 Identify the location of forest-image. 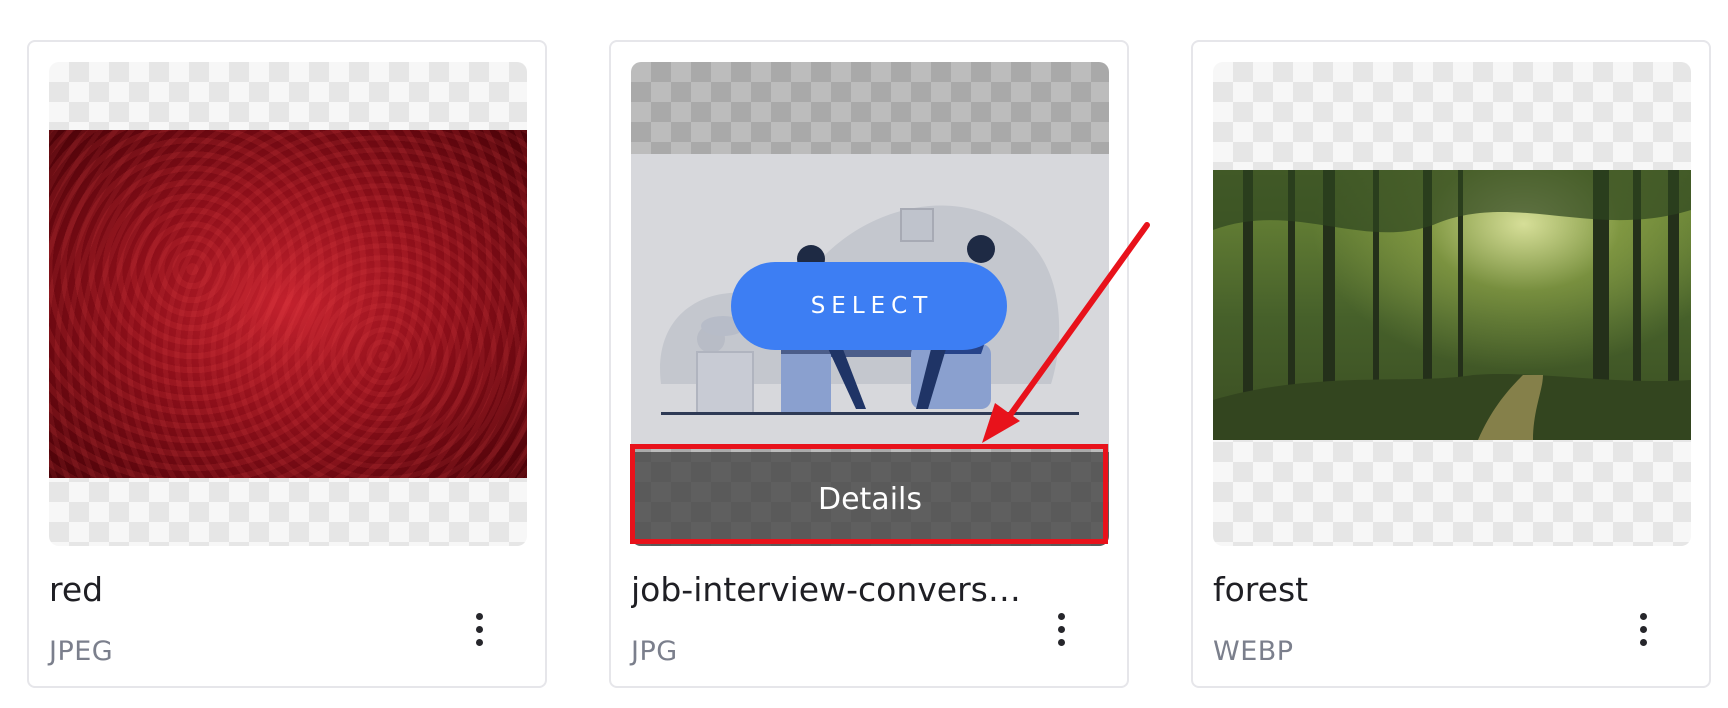
(1452, 305).